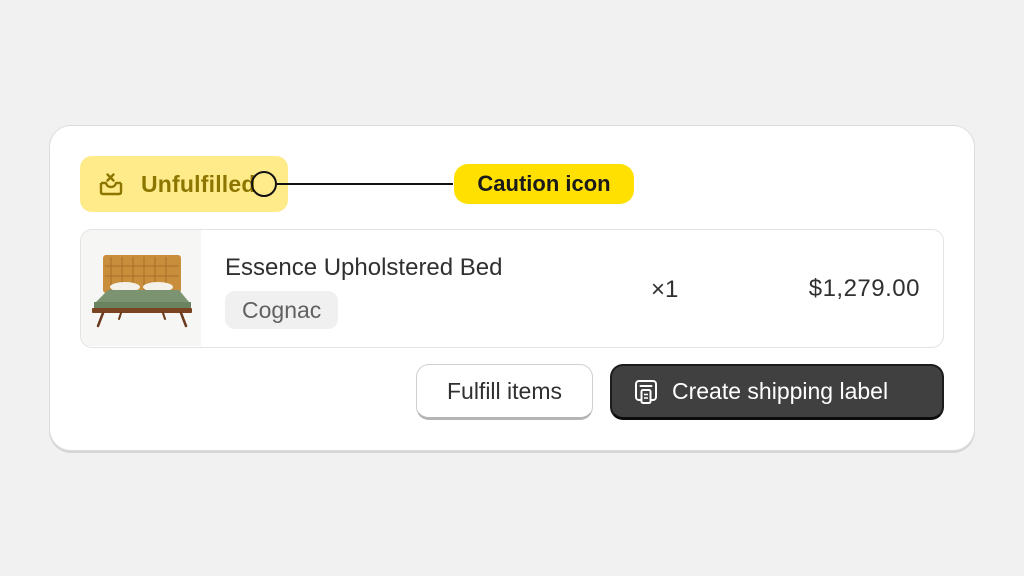 This screenshot has width=1024, height=576. I want to click on line-item-price: $1,279.00, so click(864, 288).